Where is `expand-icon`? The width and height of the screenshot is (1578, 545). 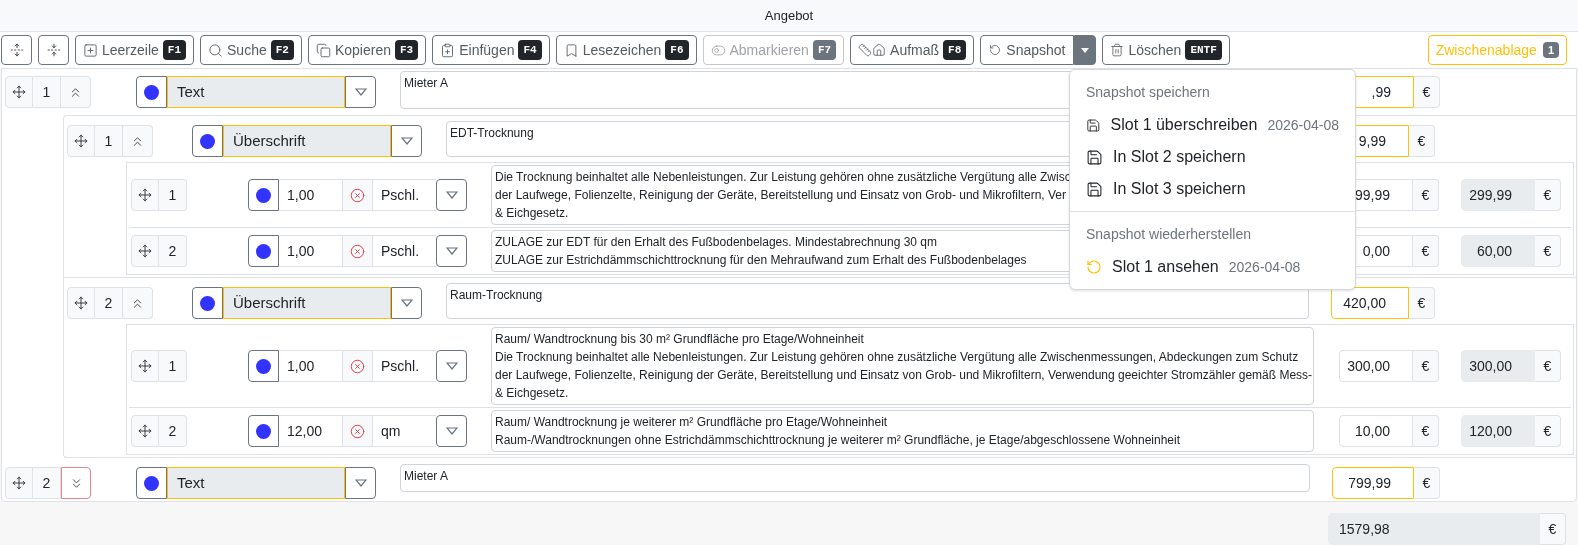
expand-icon is located at coordinates (16, 50).